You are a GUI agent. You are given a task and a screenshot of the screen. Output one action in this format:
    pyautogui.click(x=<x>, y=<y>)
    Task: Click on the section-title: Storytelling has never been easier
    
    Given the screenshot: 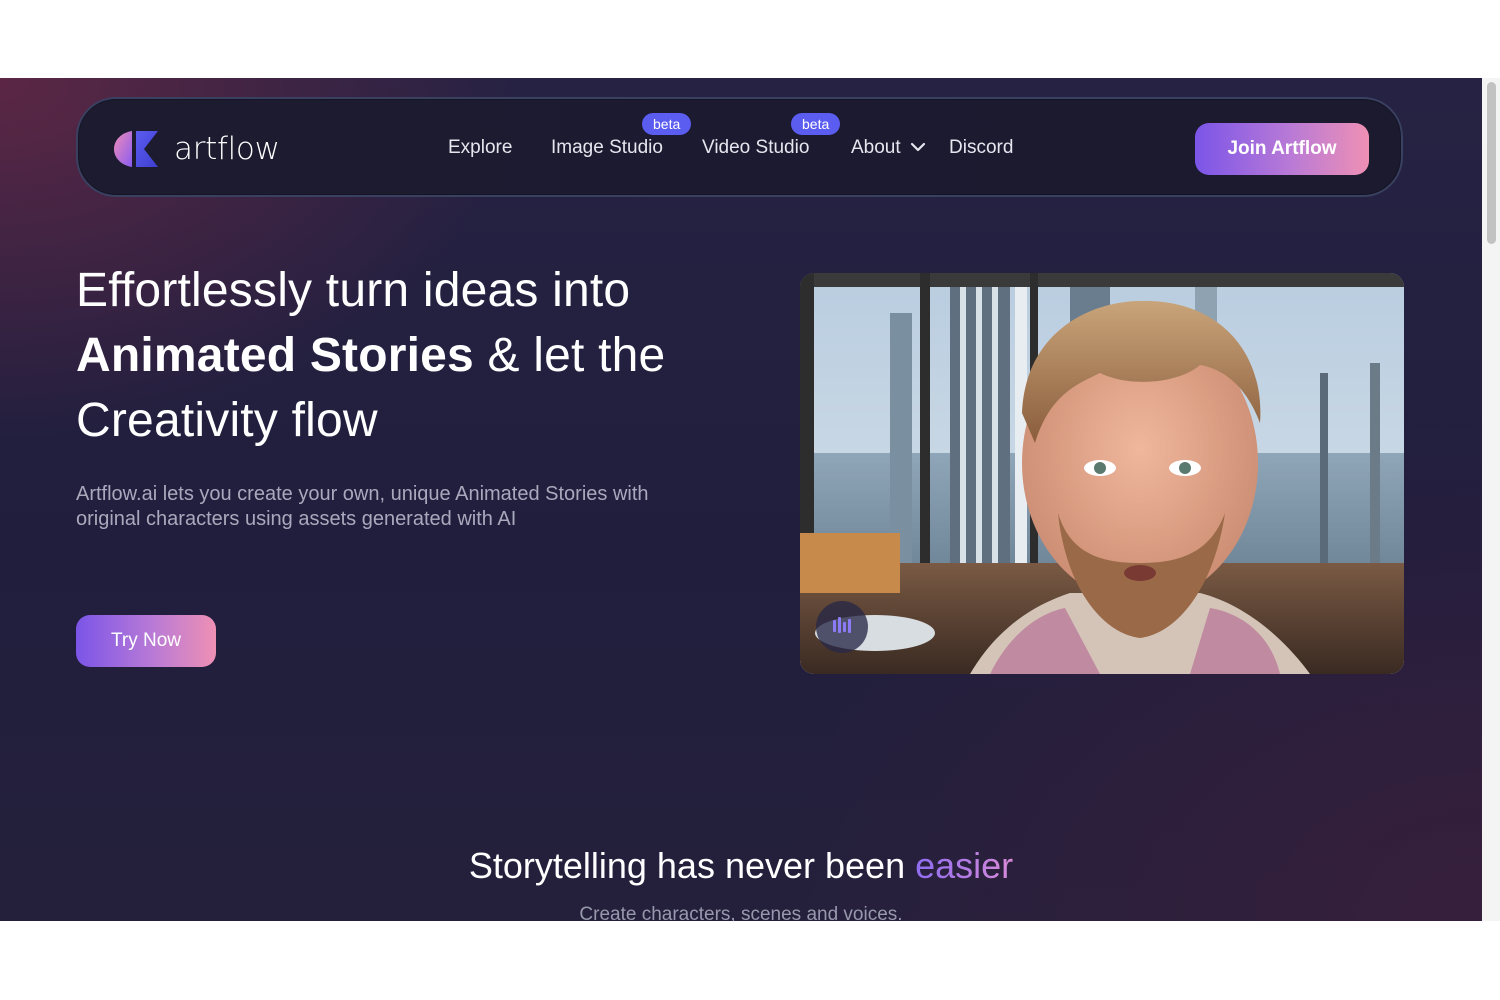 What is the action you would take?
    pyautogui.click(x=741, y=866)
    